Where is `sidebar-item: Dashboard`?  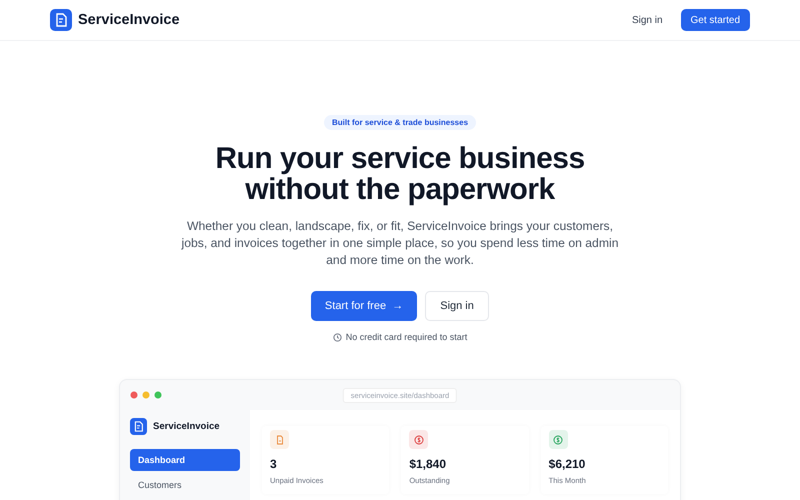 sidebar-item: Dashboard is located at coordinates (185, 460).